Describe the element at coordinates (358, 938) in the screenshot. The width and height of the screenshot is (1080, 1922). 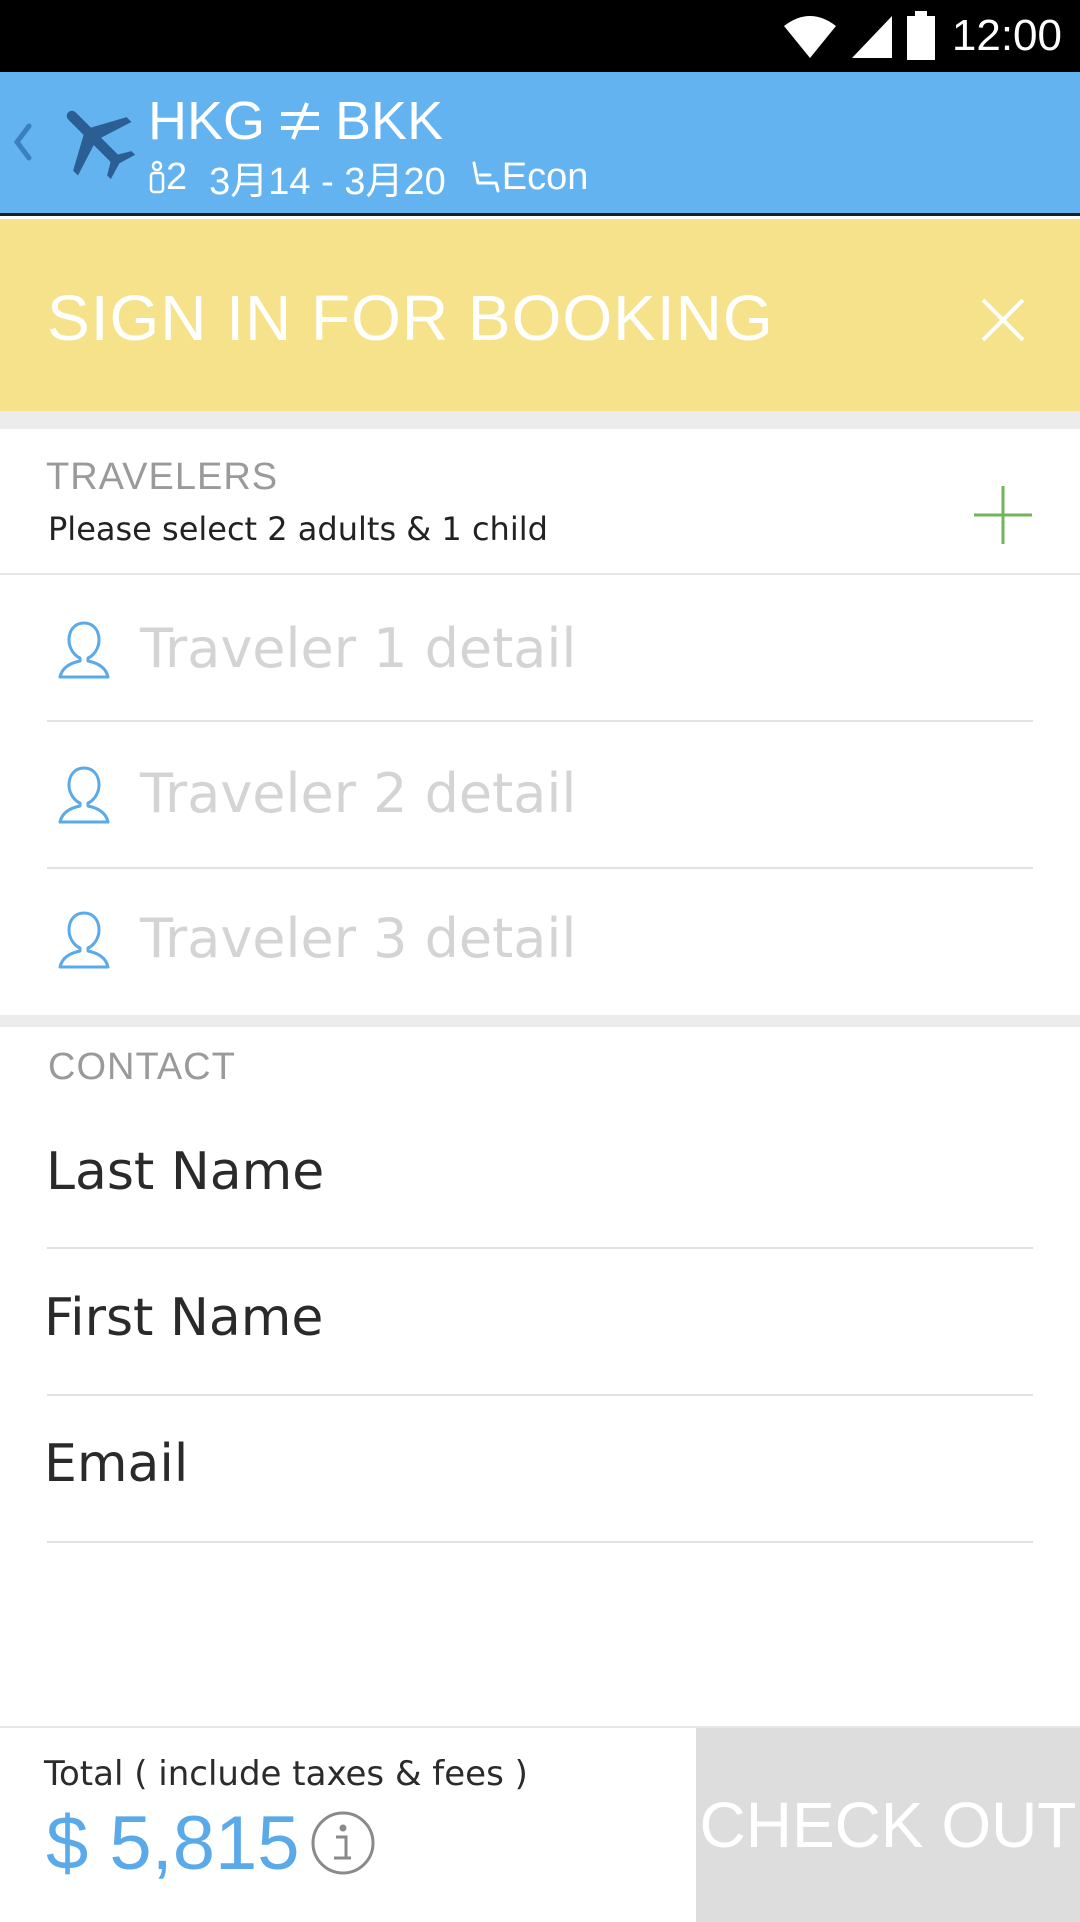
I see `traveler-placeholder: Traveler 3 detail` at that location.